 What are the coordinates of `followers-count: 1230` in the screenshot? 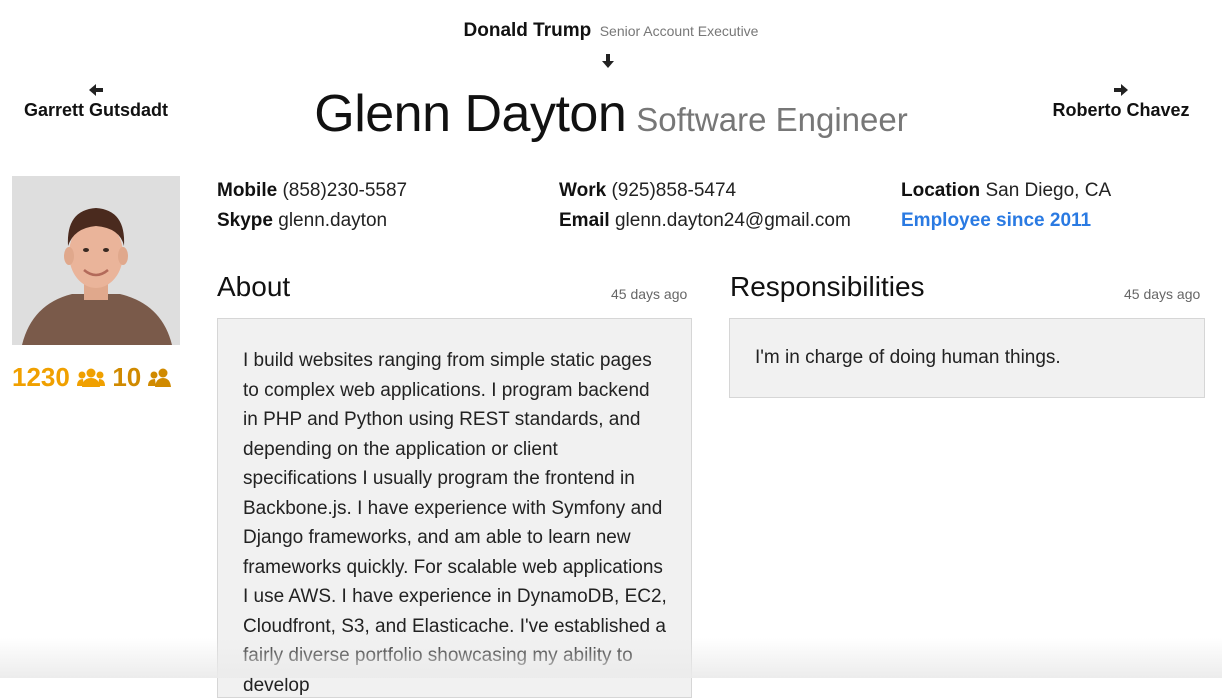 It's located at (41, 377).